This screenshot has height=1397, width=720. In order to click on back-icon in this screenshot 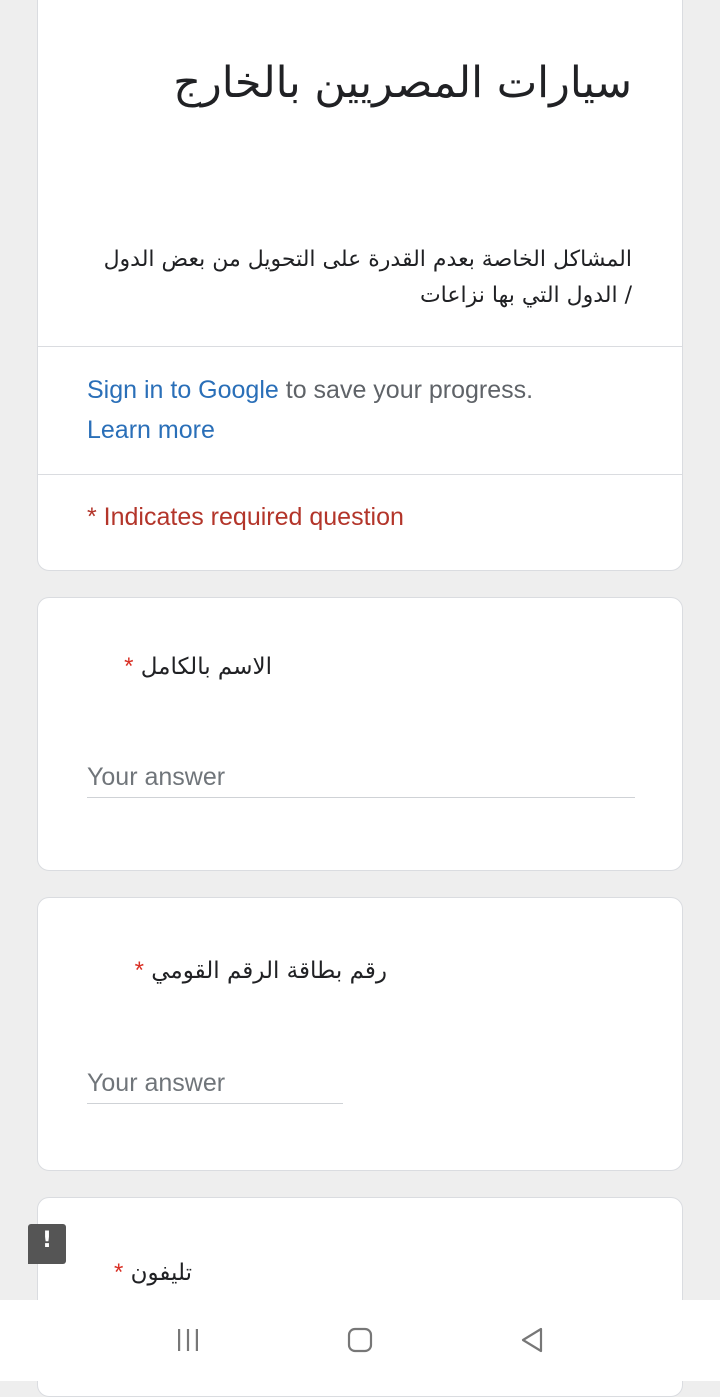, I will do `click(532, 1340)`.